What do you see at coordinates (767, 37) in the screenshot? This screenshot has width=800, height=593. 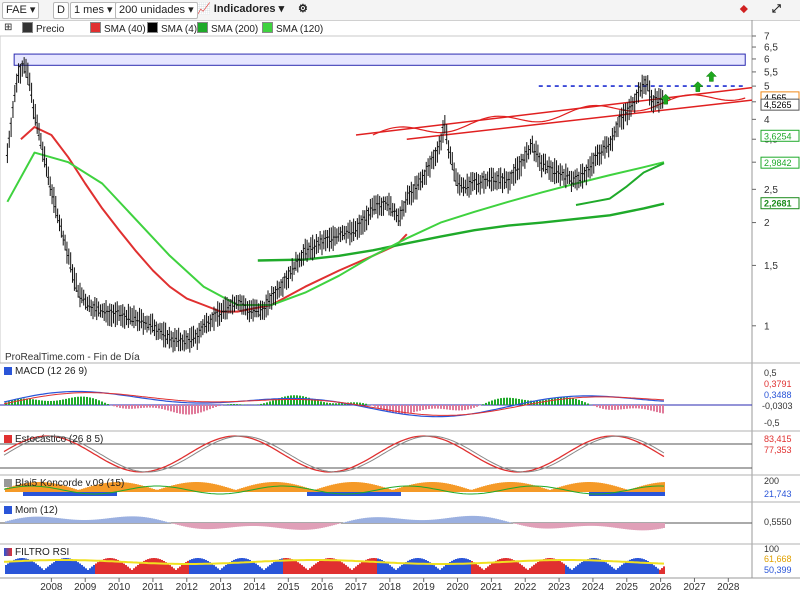 I see `y-tick-label: 7` at bounding box center [767, 37].